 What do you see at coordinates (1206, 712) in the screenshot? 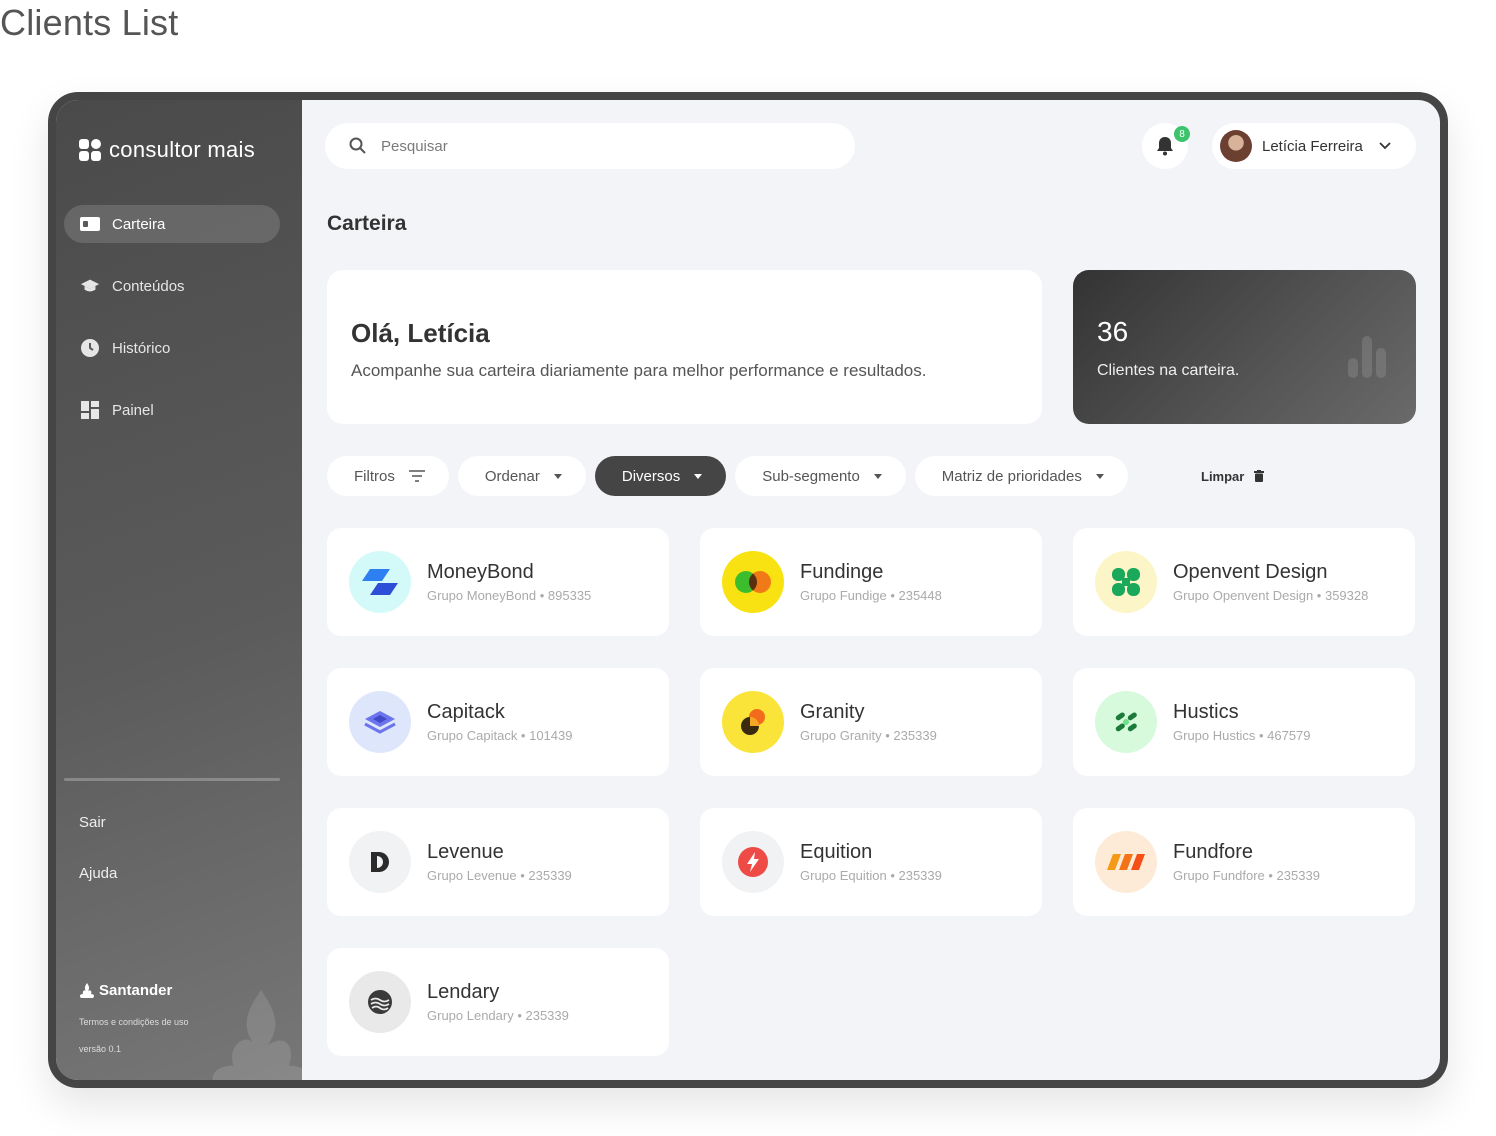
I see `client-name: Hustics` at bounding box center [1206, 712].